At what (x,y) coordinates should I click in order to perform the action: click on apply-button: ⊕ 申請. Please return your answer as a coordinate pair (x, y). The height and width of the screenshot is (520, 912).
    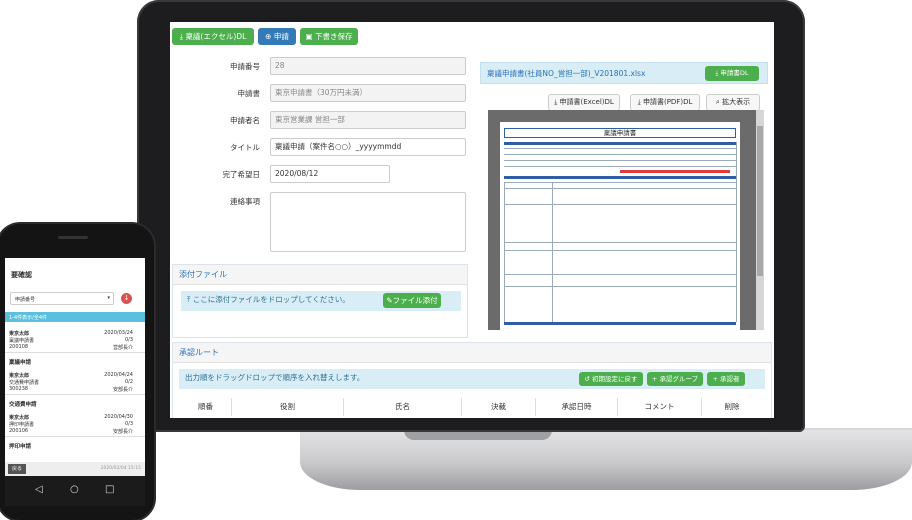
    Looking at the image, I should click on (277, 36).